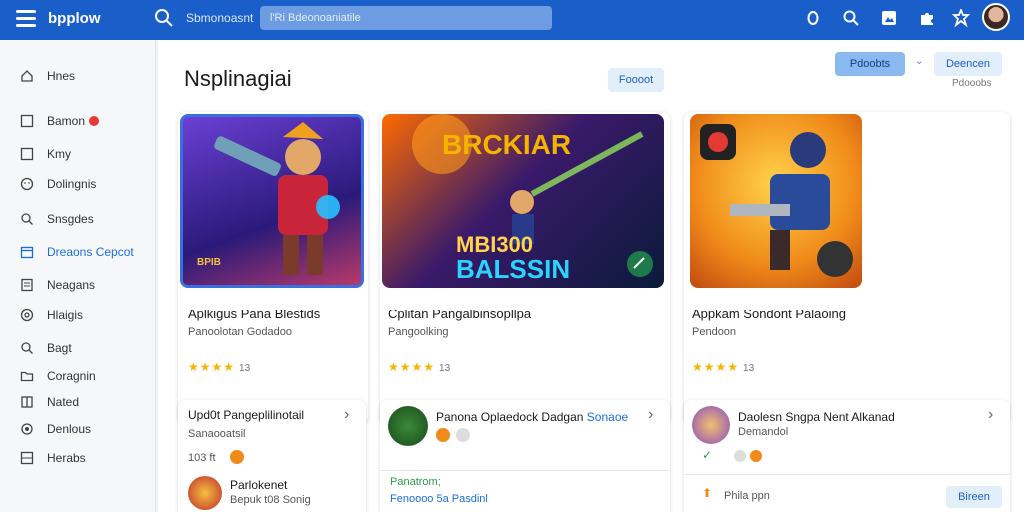  I want to click on sidebar-item-neagans: Neagans, so click(57, 285).